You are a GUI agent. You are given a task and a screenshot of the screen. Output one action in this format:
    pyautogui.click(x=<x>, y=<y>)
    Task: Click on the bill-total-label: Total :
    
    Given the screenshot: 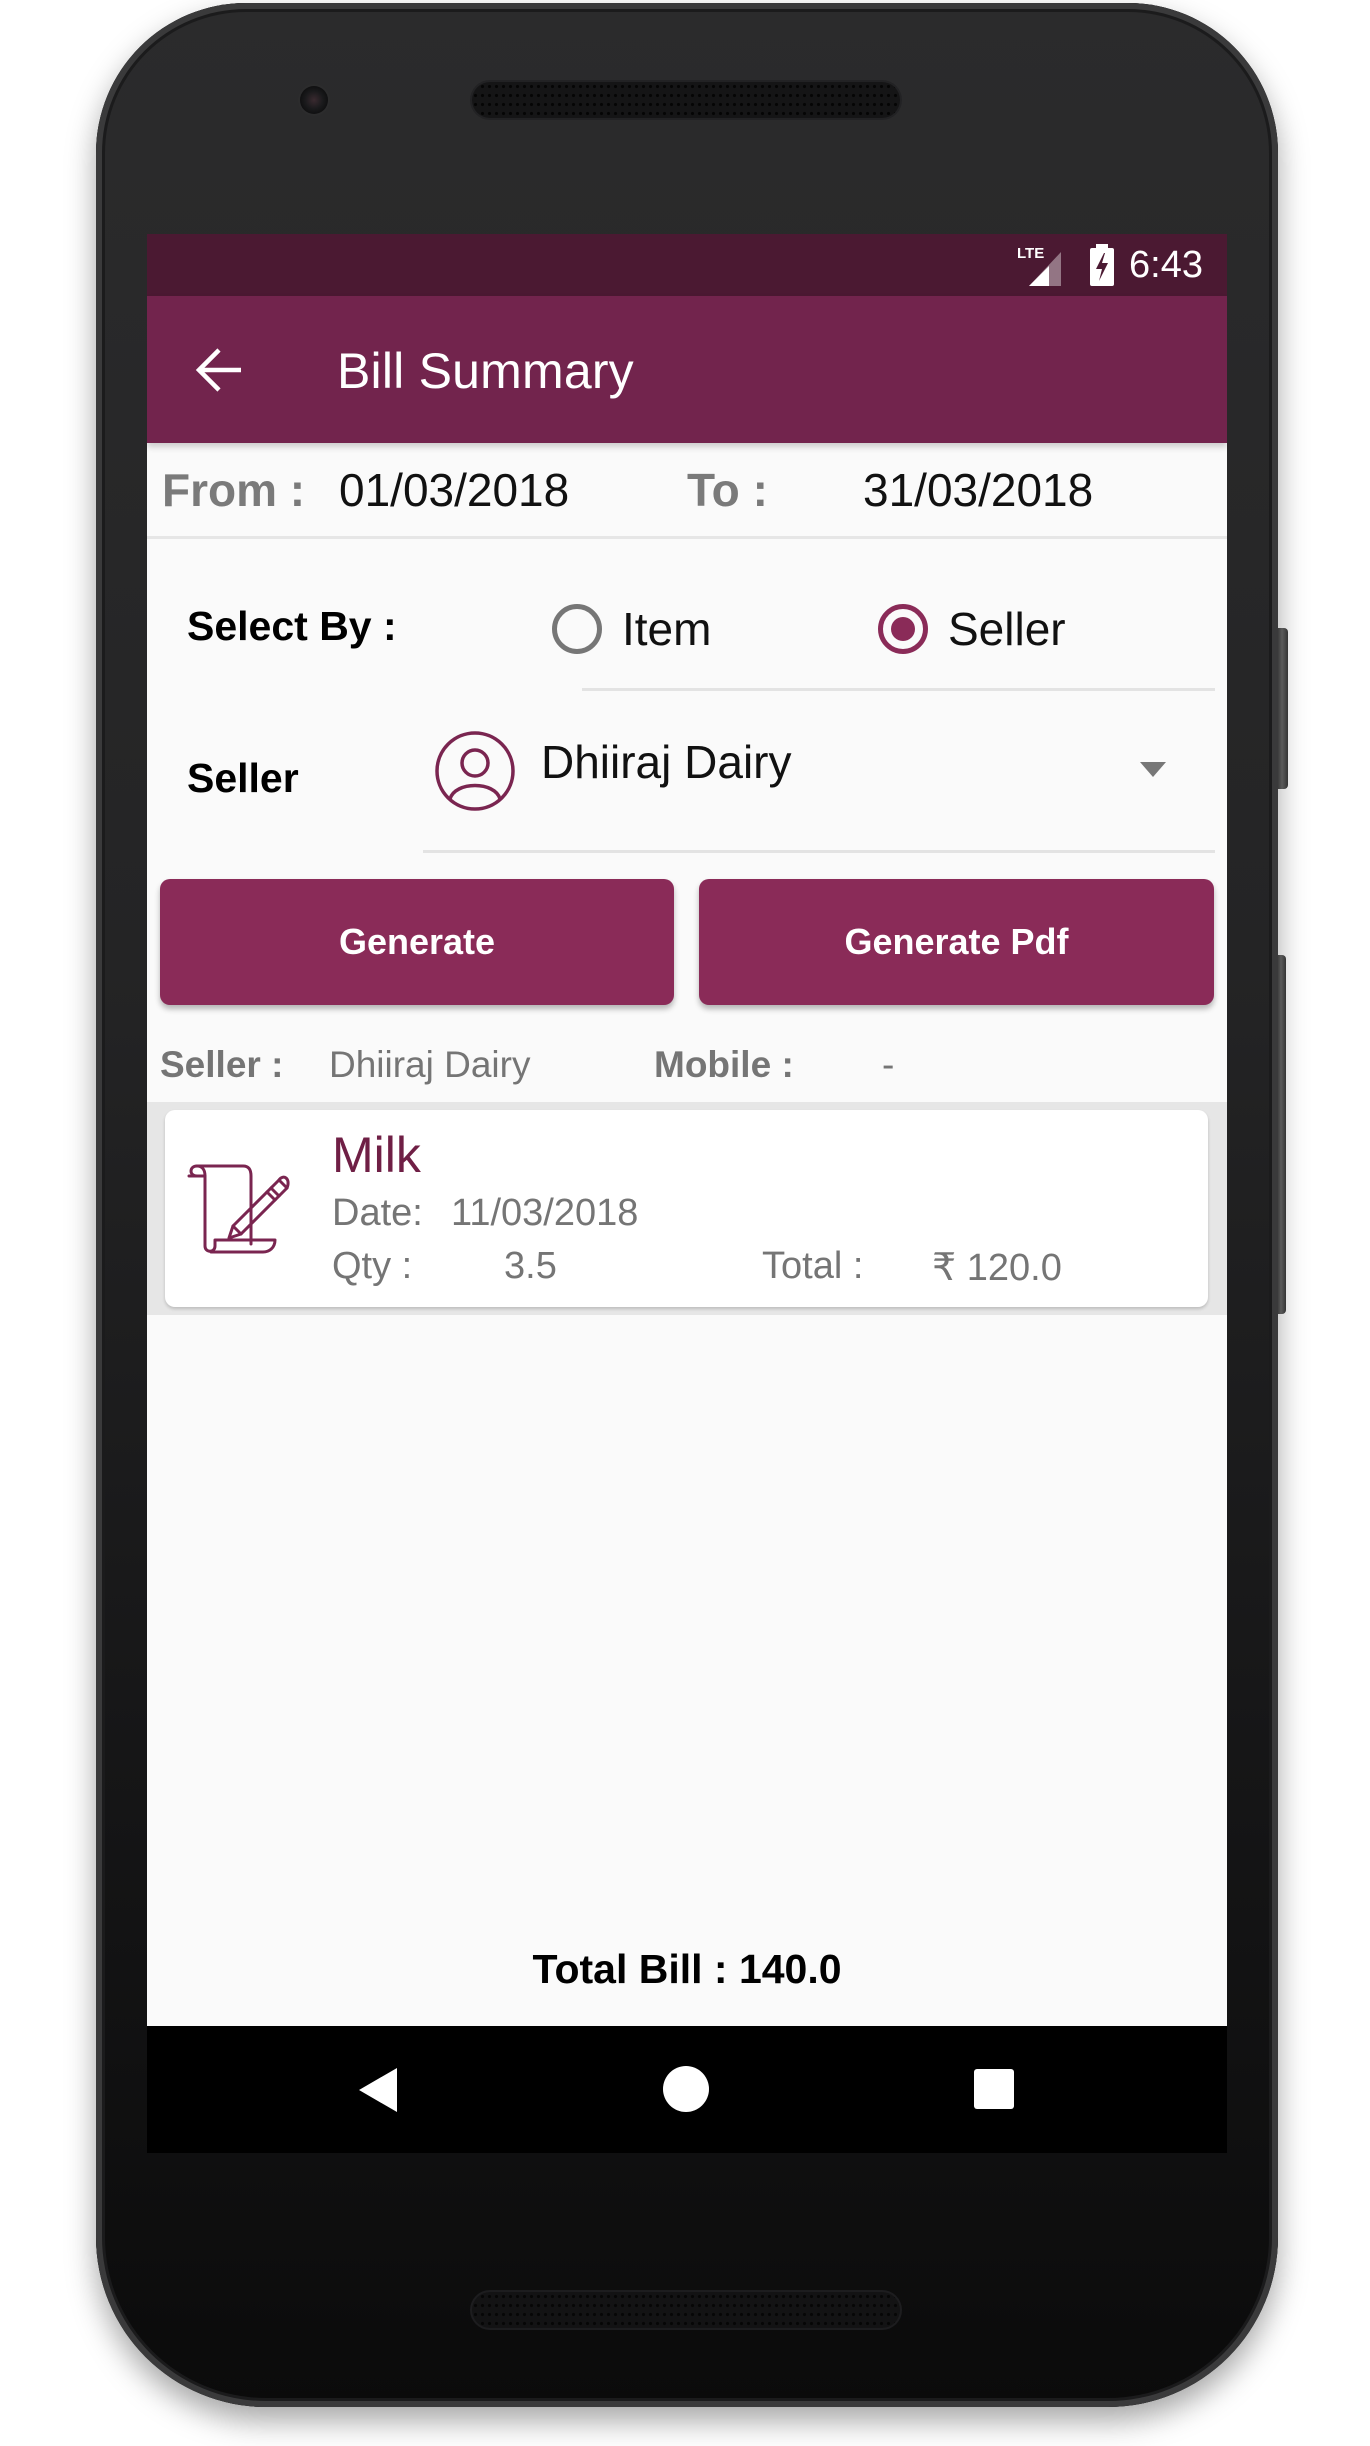 What is the action you would take?
    pyautogui.click(x=813, y=1266)
    